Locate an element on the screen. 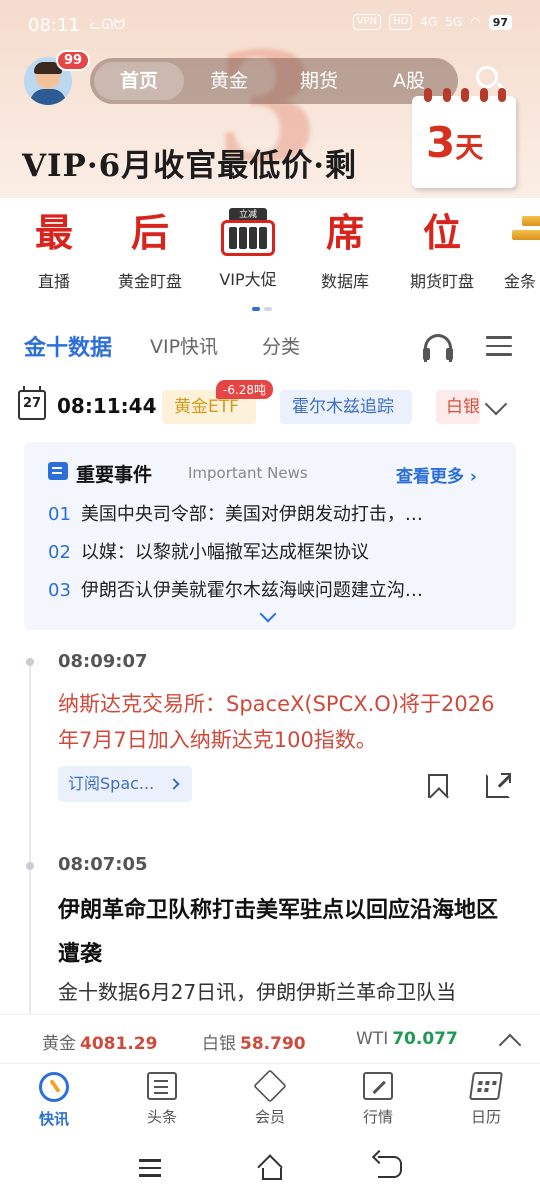 The height and width of the screenshot is (1199, 540). notification-badge: 99 is located at coordinates (73, 60).